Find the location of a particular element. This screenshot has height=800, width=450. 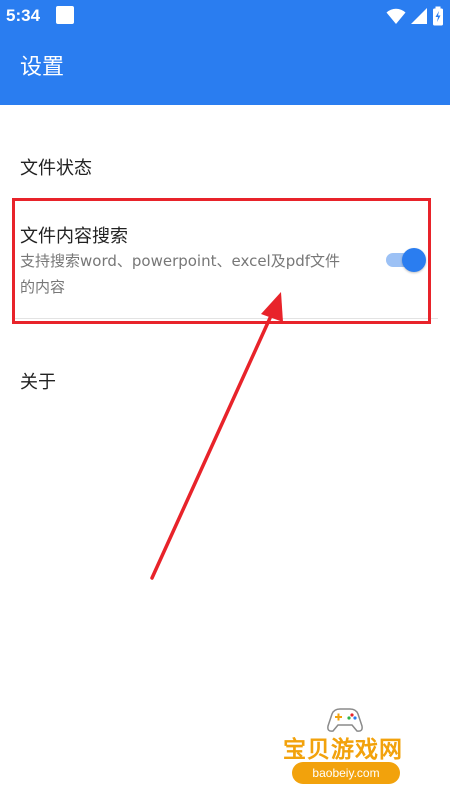

wifi-icon is located at coordinates (396, 16).